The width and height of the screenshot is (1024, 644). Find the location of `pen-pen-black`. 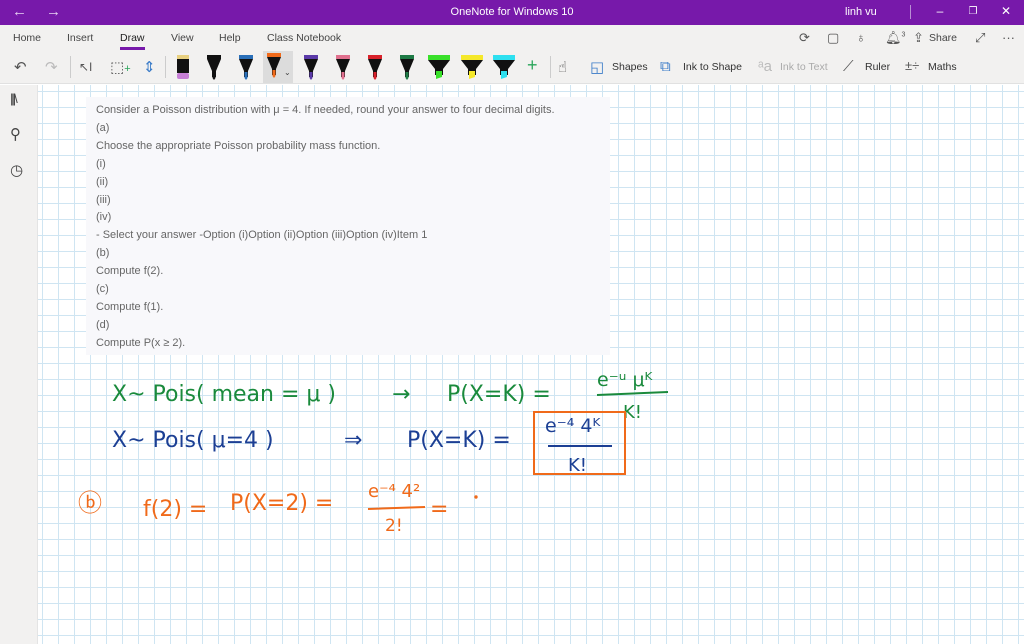

pen-pen-black is located at coordinates (214, 67).